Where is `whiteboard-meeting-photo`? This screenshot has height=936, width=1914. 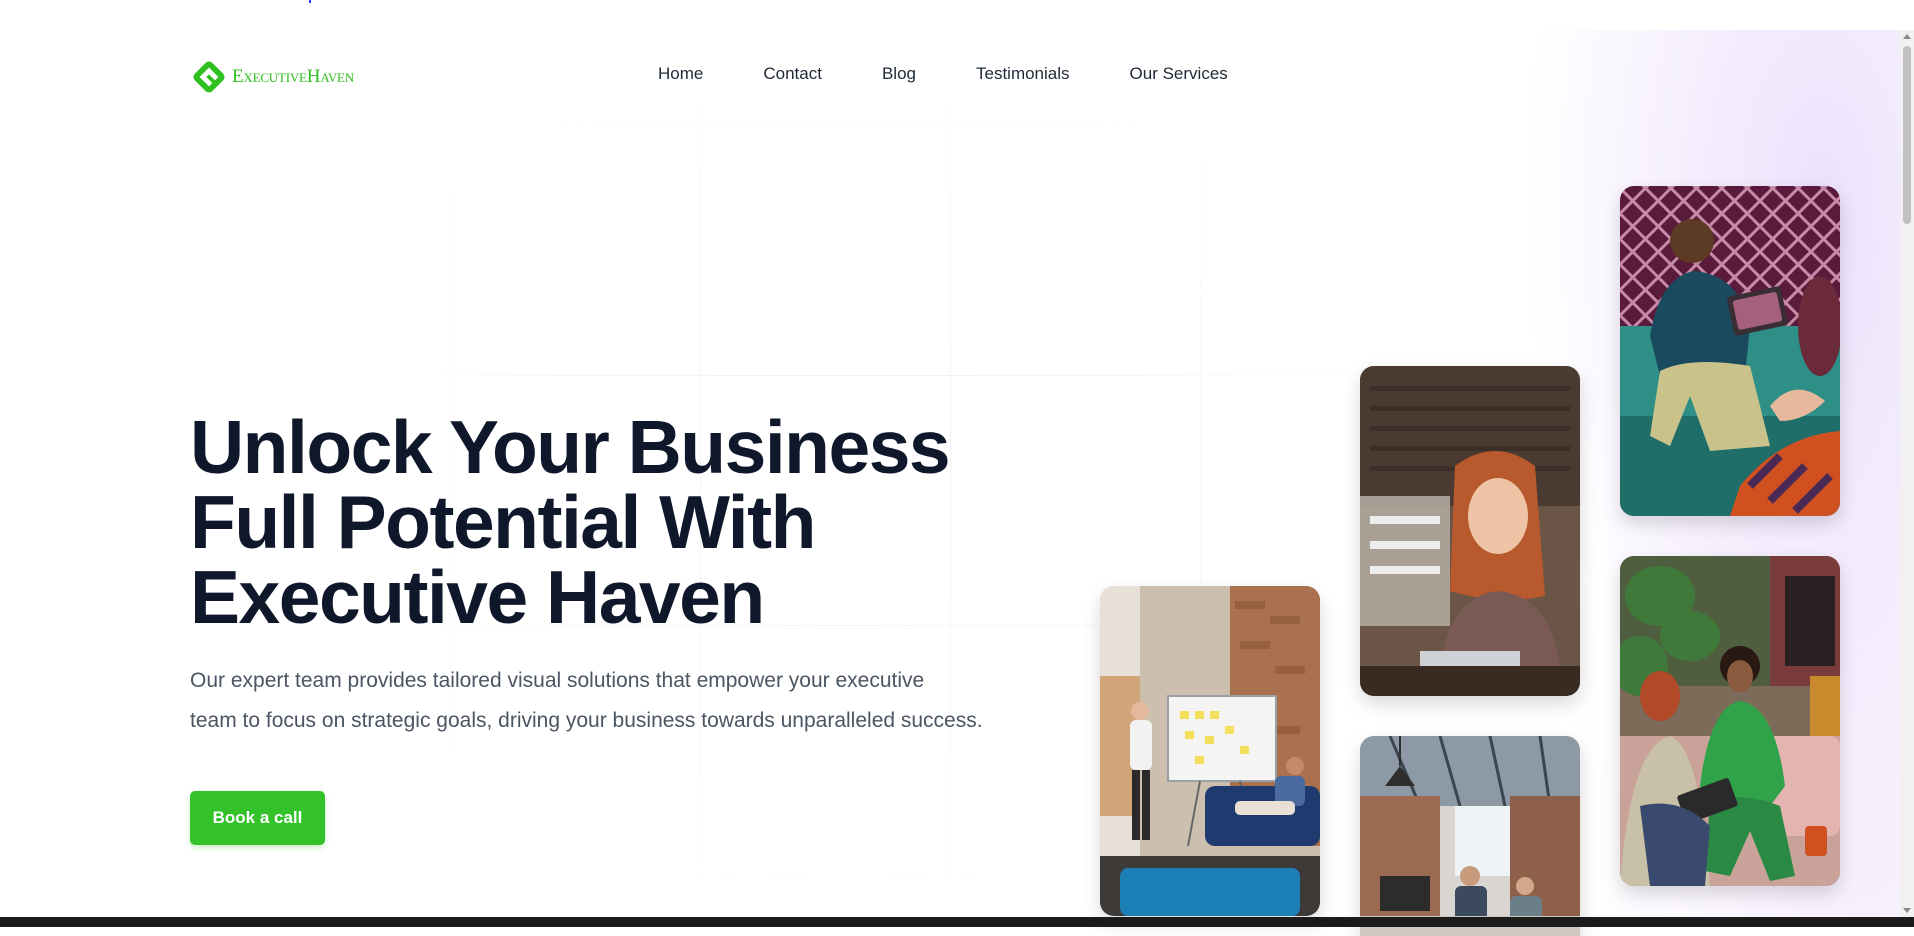 whiteboard-meeting-photo is located at coordinates (1210, 751).